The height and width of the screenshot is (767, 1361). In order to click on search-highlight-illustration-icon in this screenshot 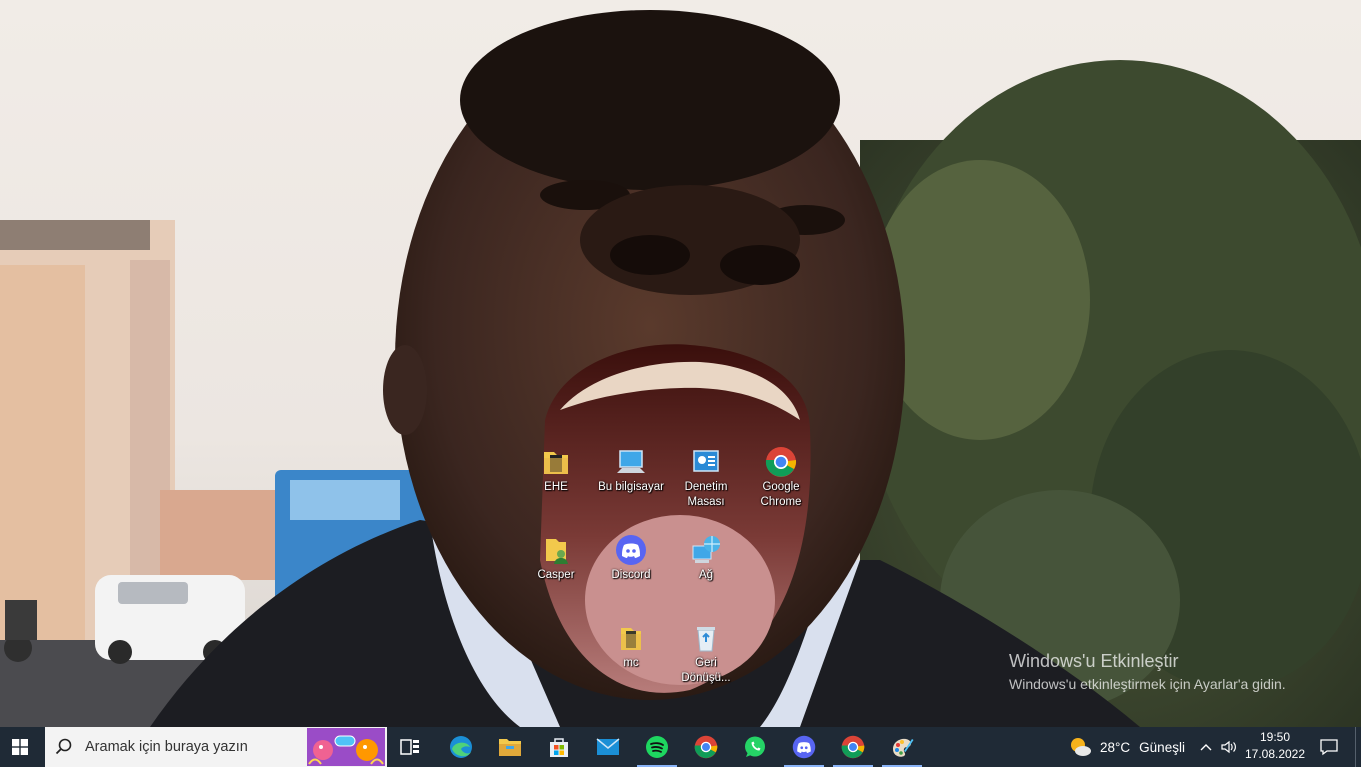, I will do `click(346, 747)`.